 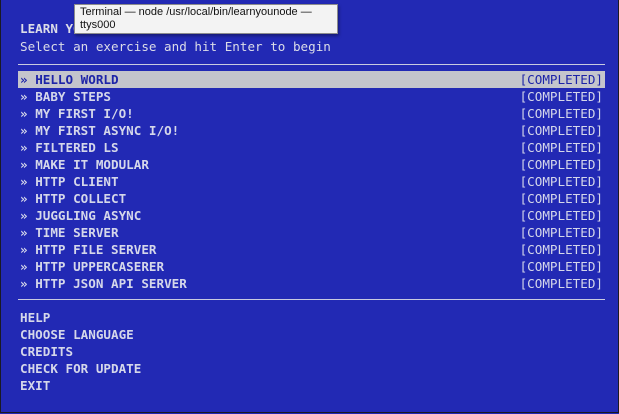 What do you see at coordinates (84, 113) in the screenshot?
I see `exercise-label: MY FIRST I/O!` at bounding box center [84, 113].